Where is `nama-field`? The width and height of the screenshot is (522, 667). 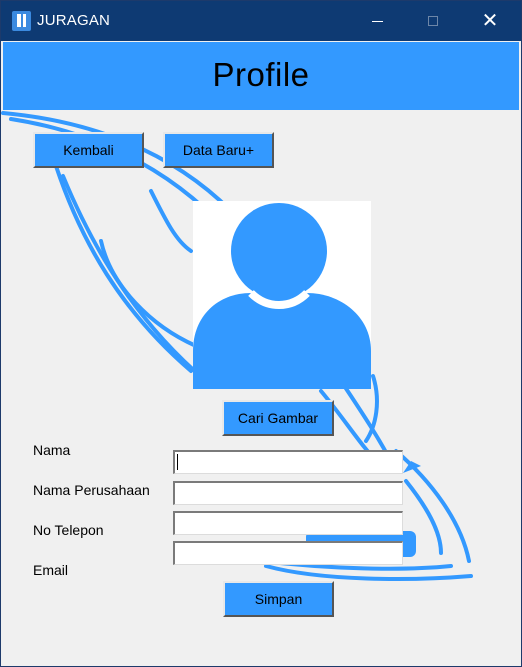 nama-field is located at coordinates (288, 462).